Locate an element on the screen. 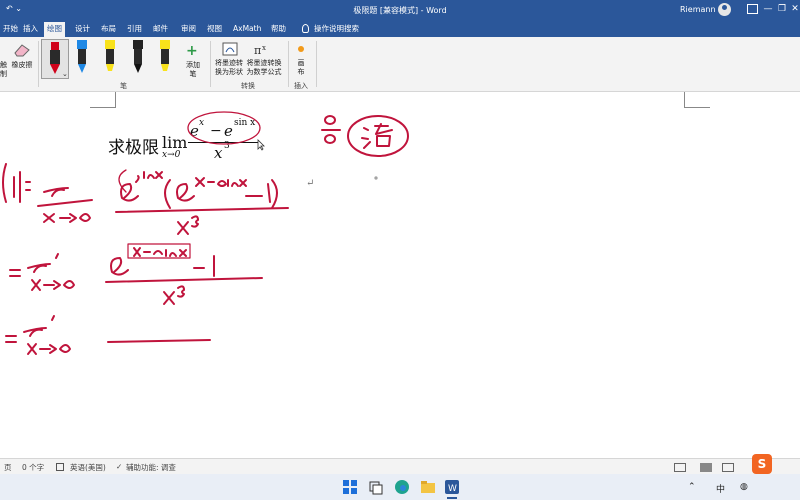 The width and height of the screenshot is (800, 500). read-mode-icon is located at coordinates (680, 467).